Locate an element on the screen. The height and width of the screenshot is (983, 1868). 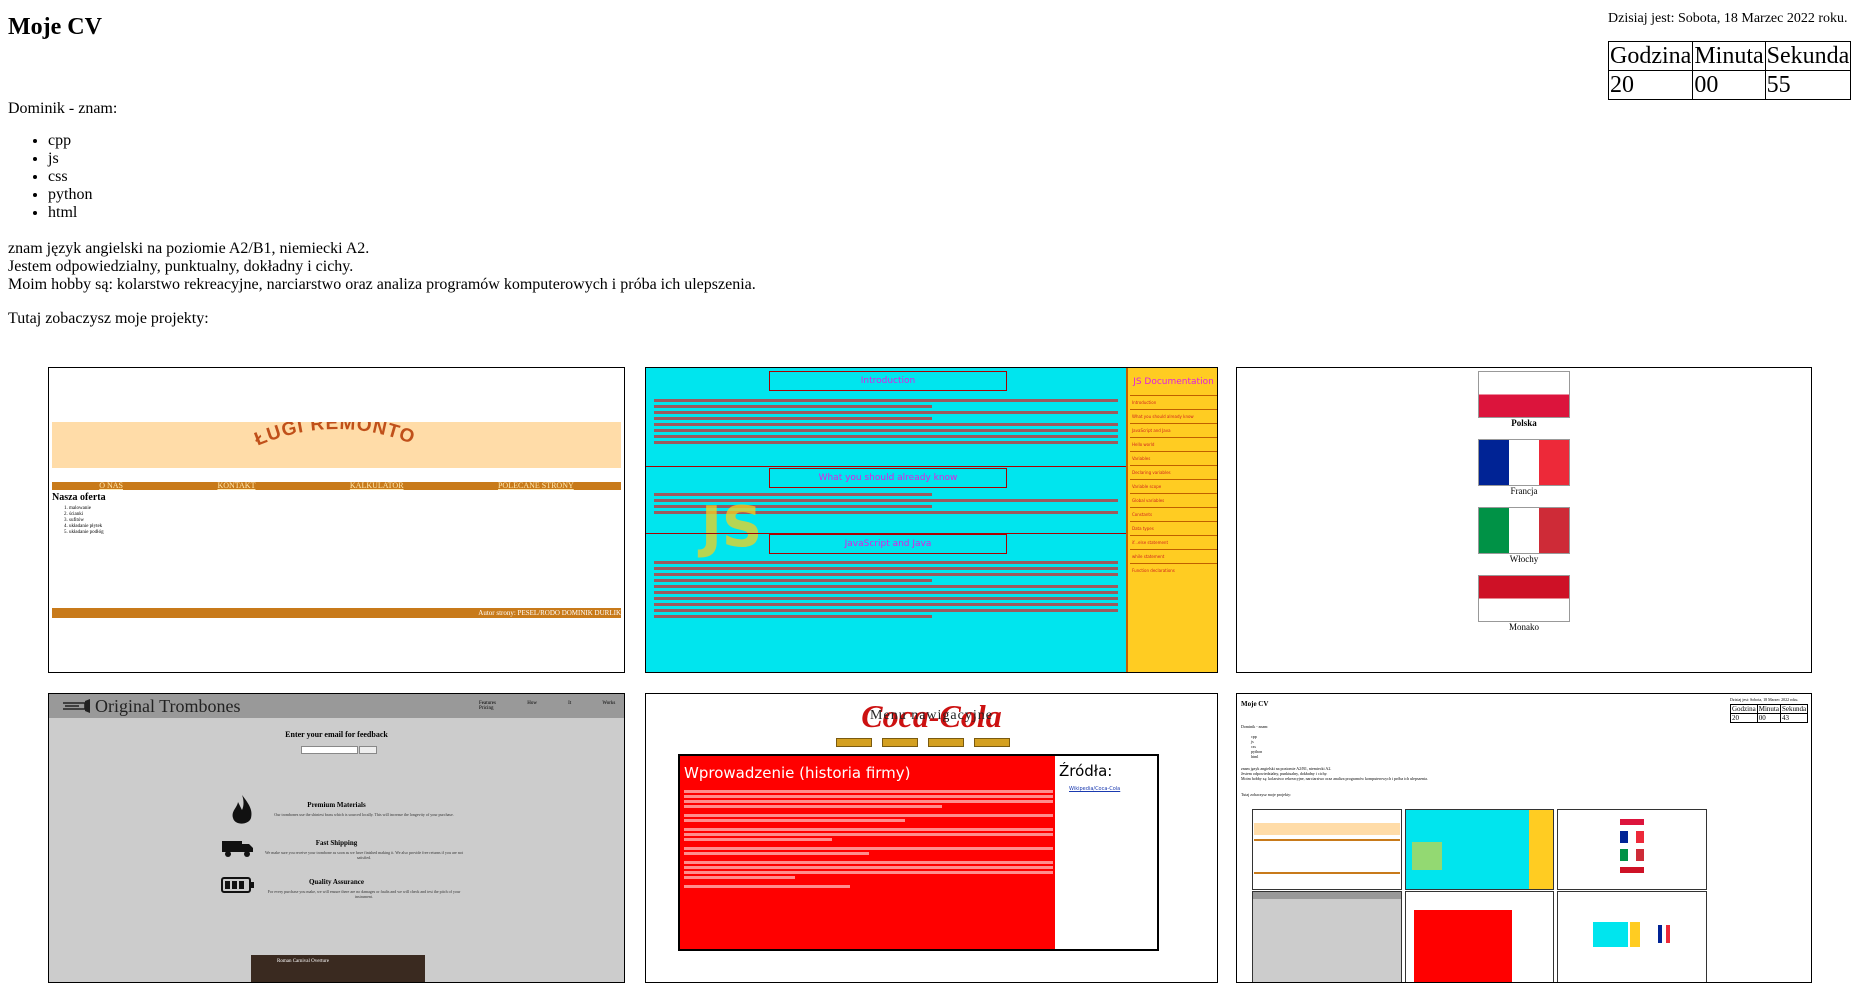
feature-title: Premium Materials is located at coordinates (336, 805).